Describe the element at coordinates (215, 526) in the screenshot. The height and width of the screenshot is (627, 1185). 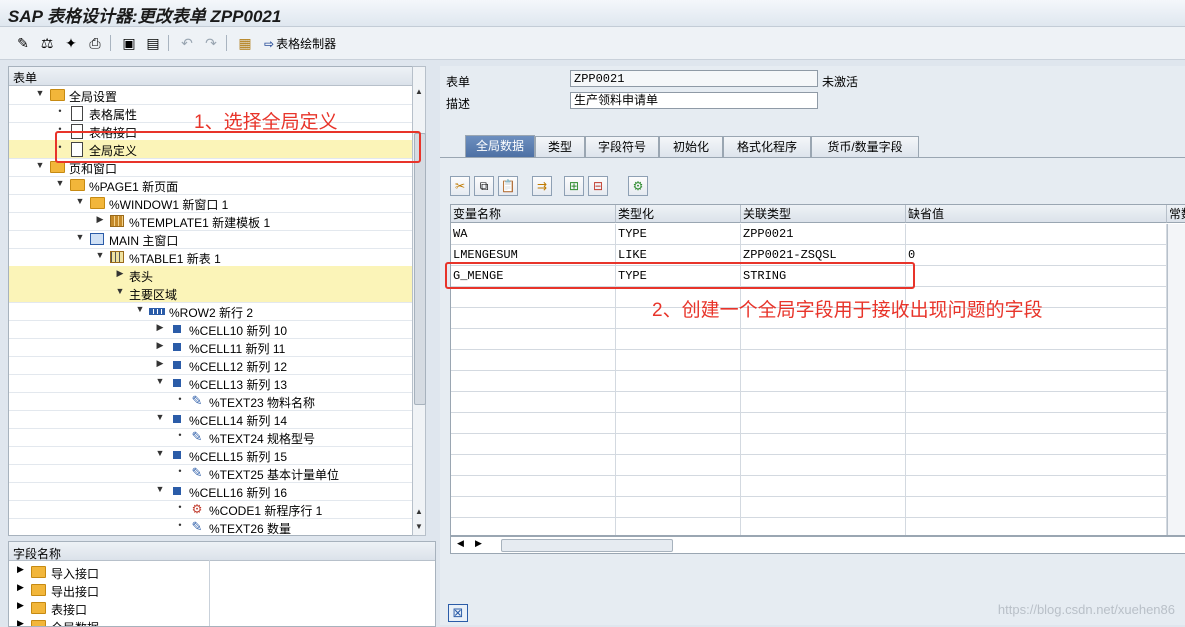
I see `tree-node: • ✎ %TEXT26 数量` at that location.